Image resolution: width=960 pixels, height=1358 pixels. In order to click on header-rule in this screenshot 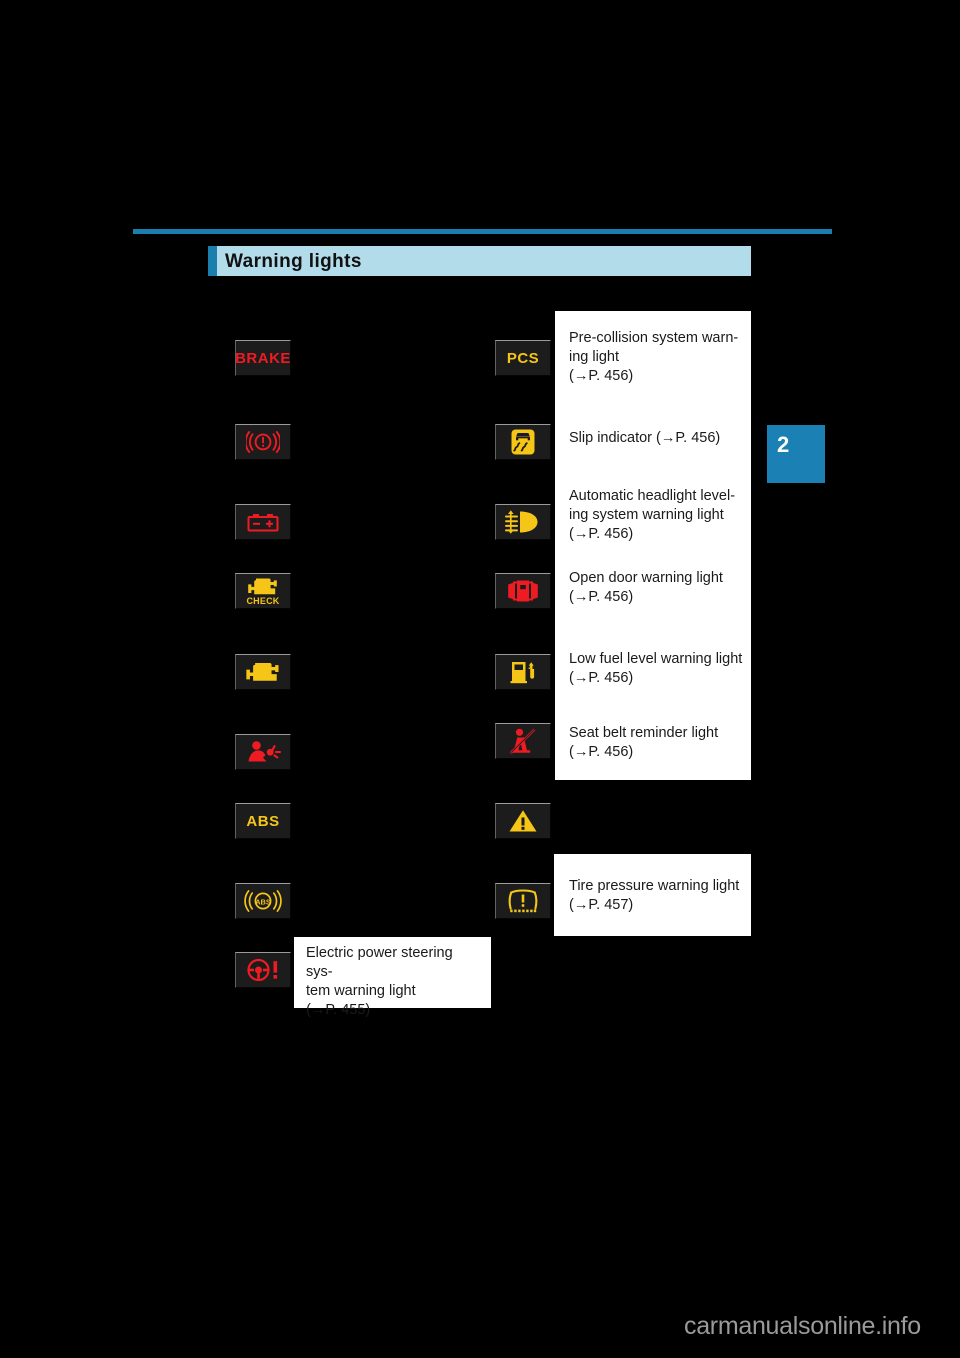, I will do `click(482, 231)`.